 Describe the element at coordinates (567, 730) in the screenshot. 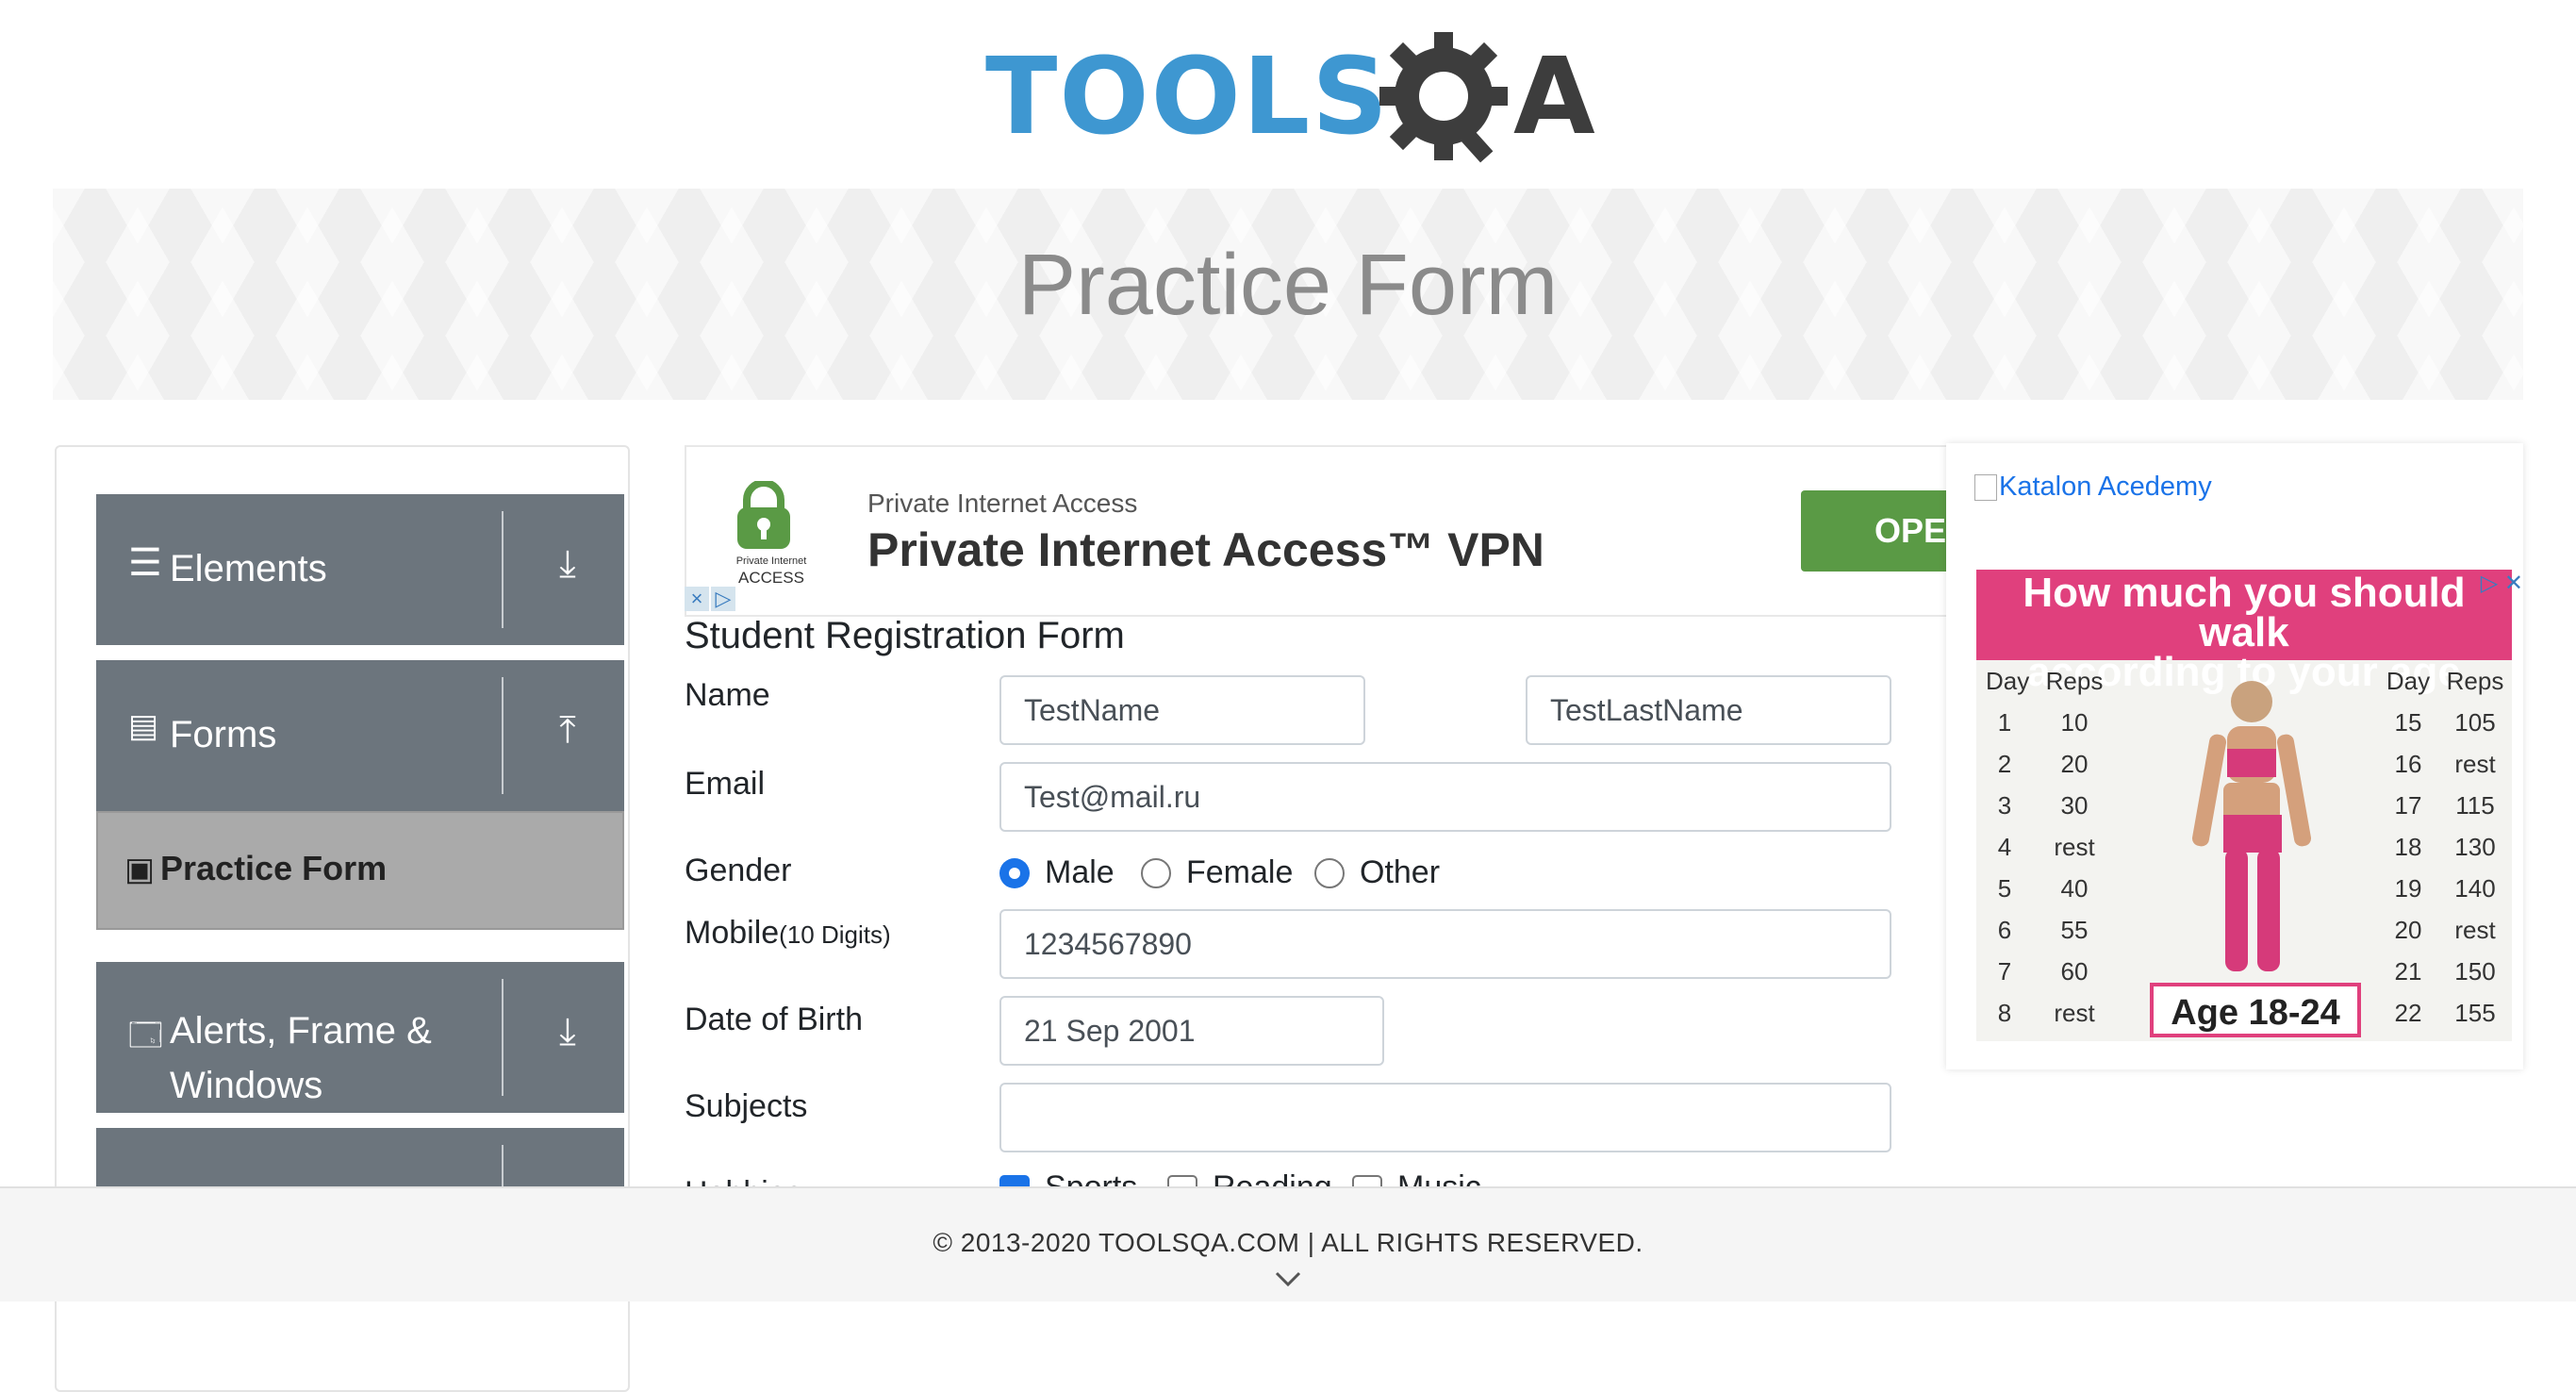

I see `upload-arrow-icon: ⤒` at that location.